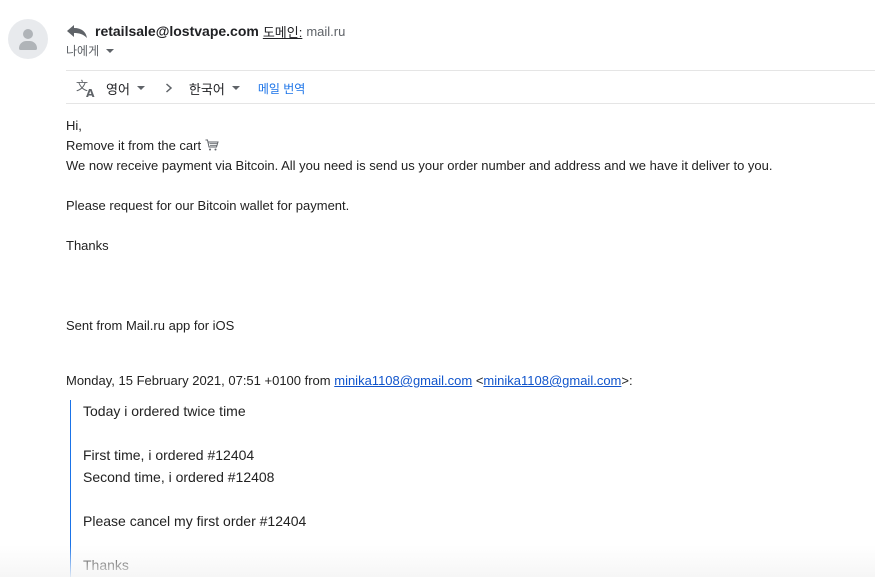  What do you see at coordinates (77, 31) in the screenshot?
I see `reply-icon` at bounding box center [77, 31].